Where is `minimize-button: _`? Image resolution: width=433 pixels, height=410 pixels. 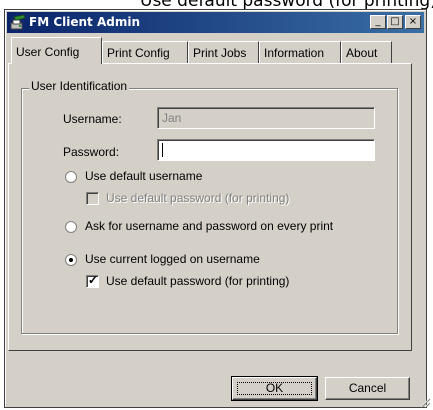
minimize-button: _ is located at coordinates (378, 22).